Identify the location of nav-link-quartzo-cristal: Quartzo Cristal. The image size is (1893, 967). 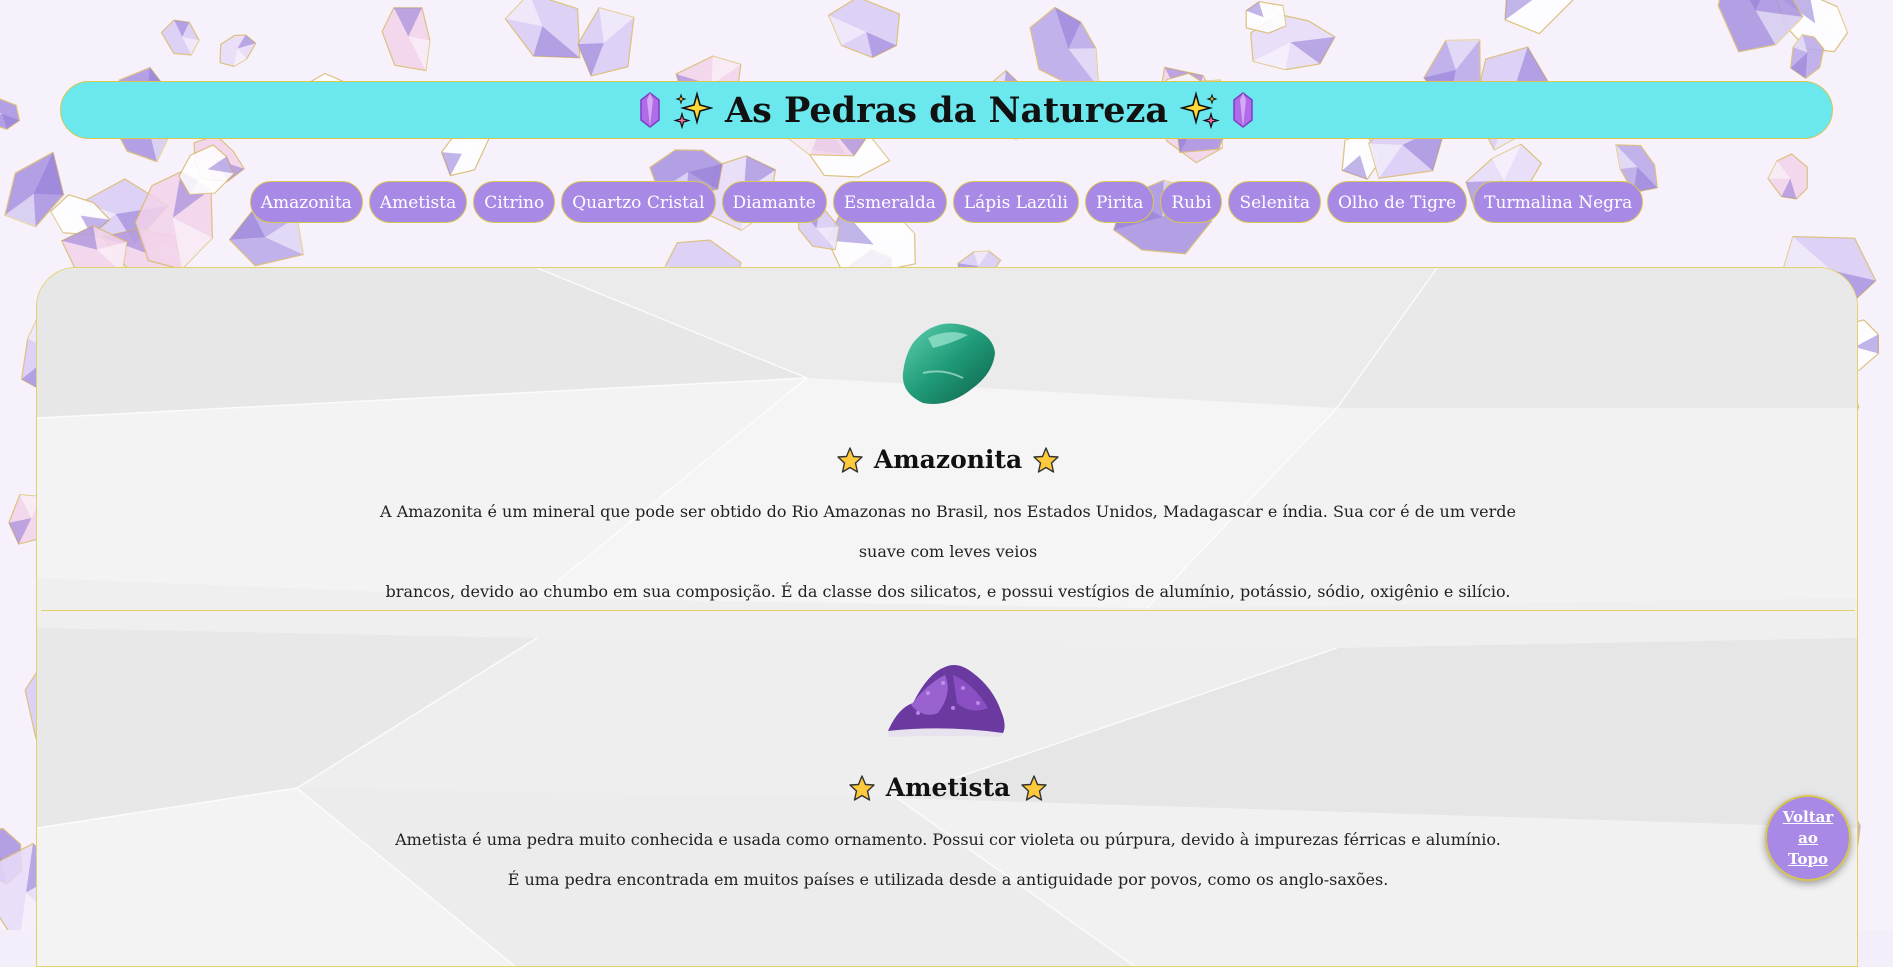
(638, 202).